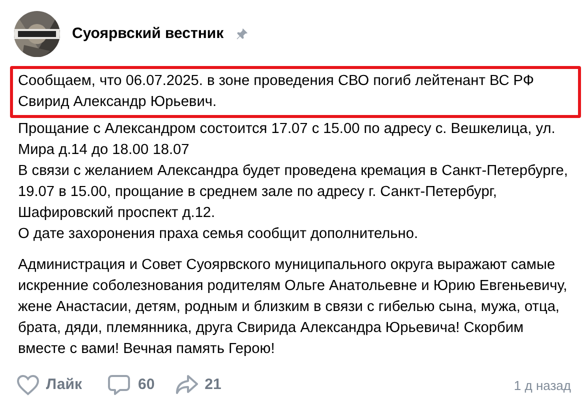 The image size is (585, 417). I want to click on heart-icon, so click(28, 385).